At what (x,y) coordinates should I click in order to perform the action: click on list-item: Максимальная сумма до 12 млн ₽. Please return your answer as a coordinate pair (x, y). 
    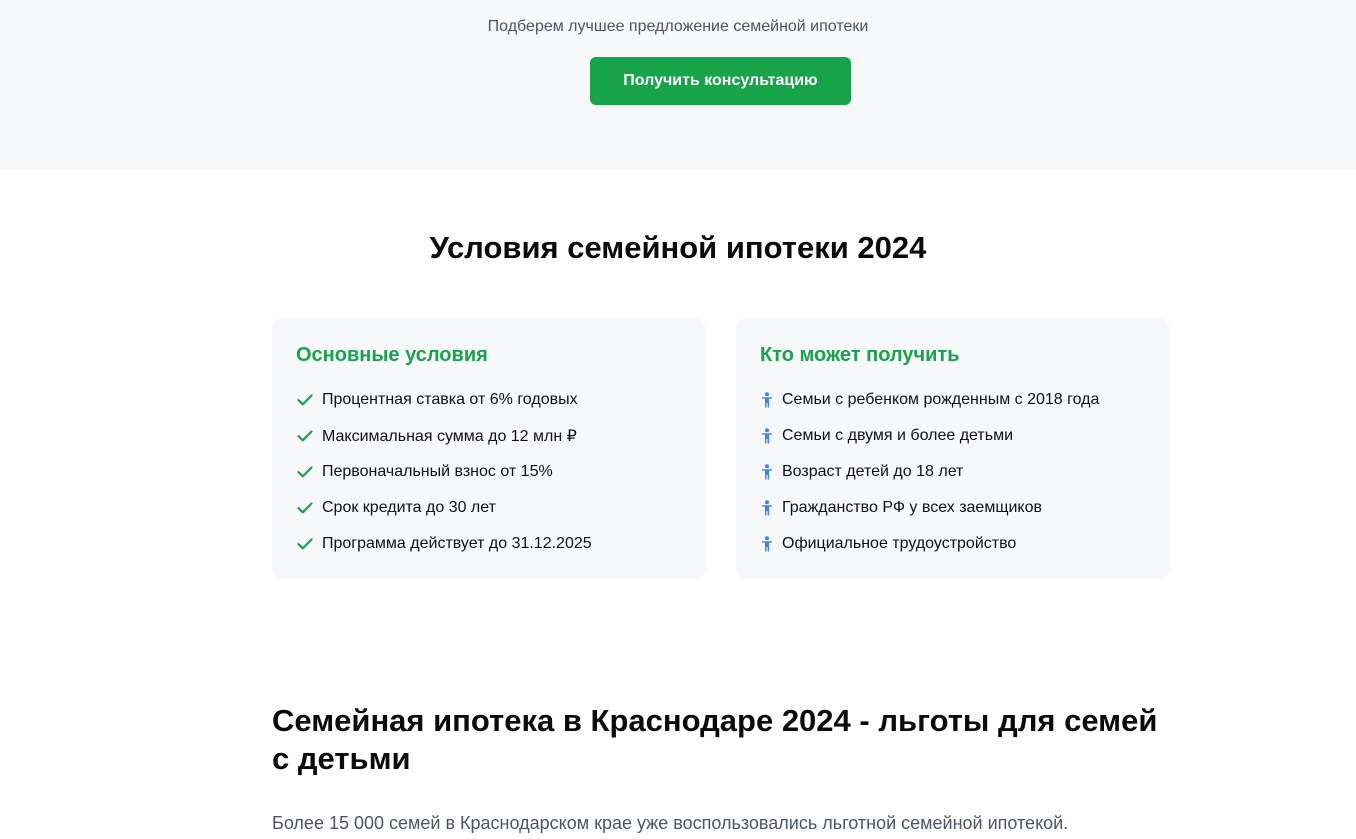
    Looking at the image, I should click on (489, 436).